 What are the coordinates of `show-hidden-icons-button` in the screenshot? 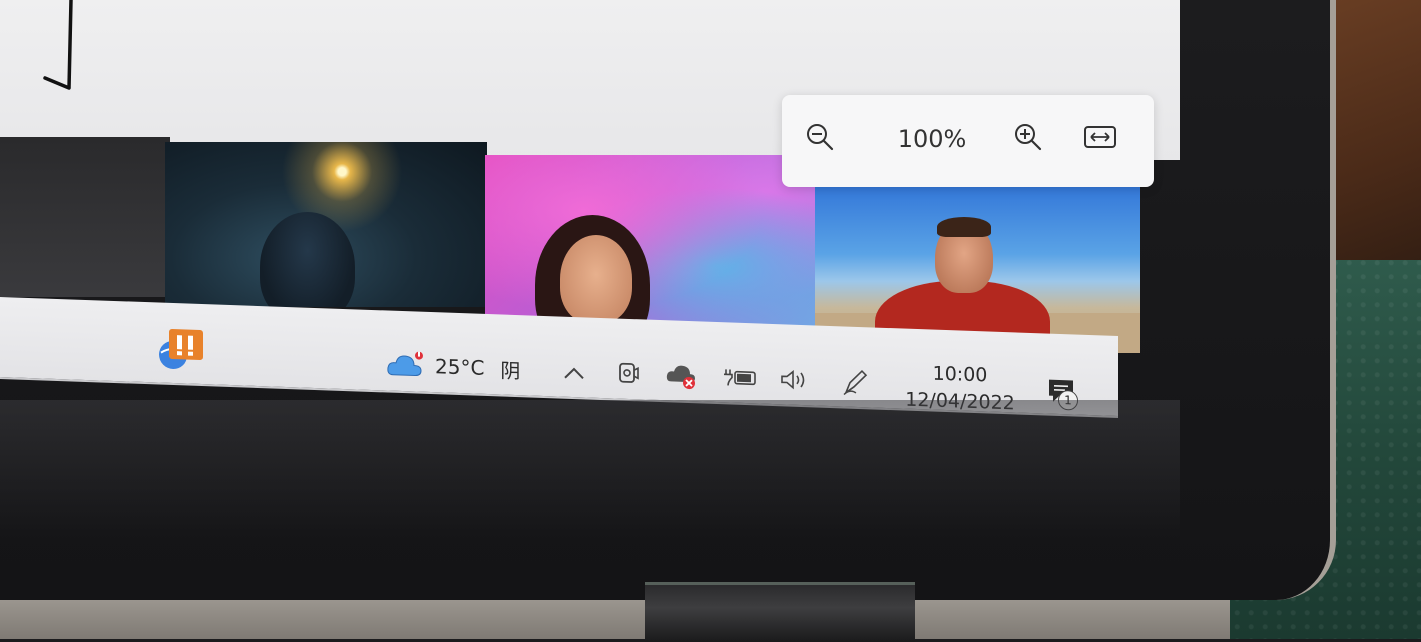 It's located at (574, 373).